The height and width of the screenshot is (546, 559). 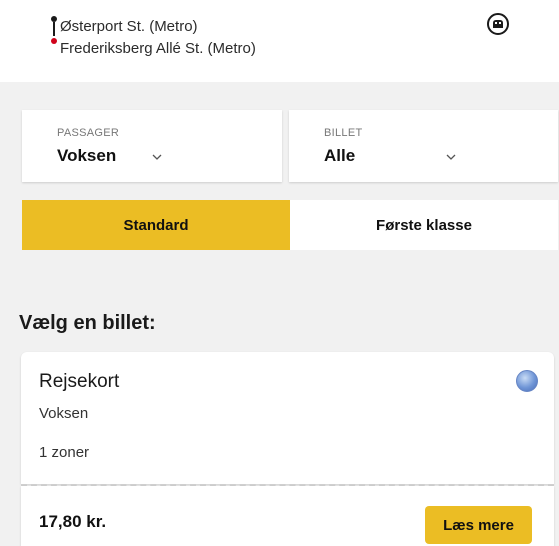 I want to click on ticket-price: 17,80 kr., so click(x=73, y=521).